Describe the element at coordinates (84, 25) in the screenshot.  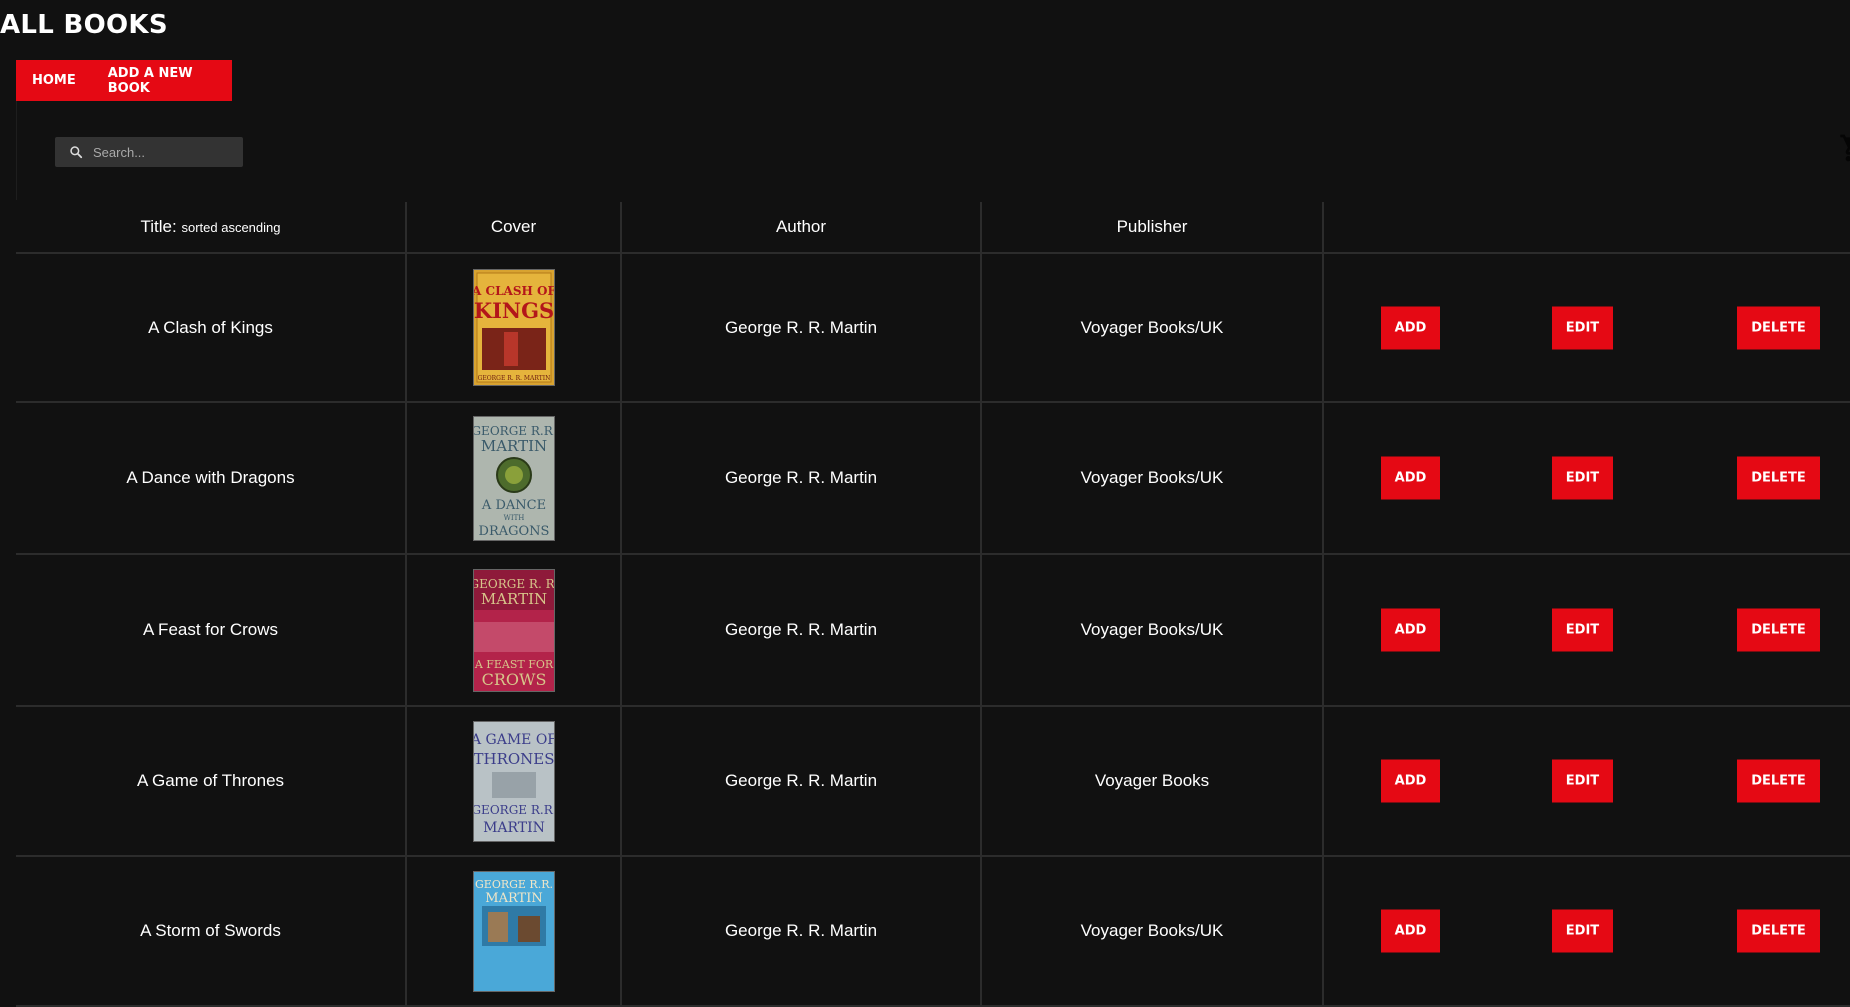
I see `page-title: ALL BOOKS` at that location.